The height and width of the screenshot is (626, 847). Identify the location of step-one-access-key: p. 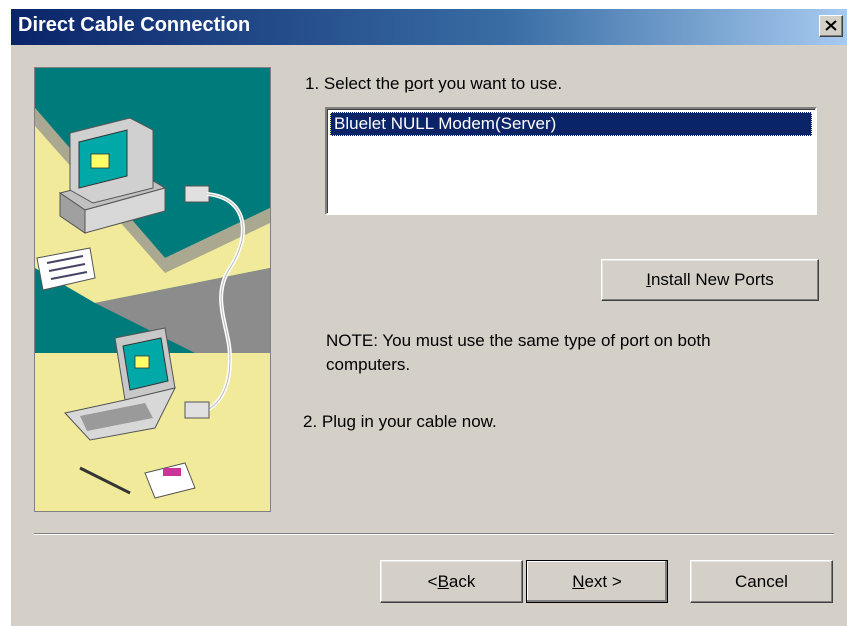
(409, 83).